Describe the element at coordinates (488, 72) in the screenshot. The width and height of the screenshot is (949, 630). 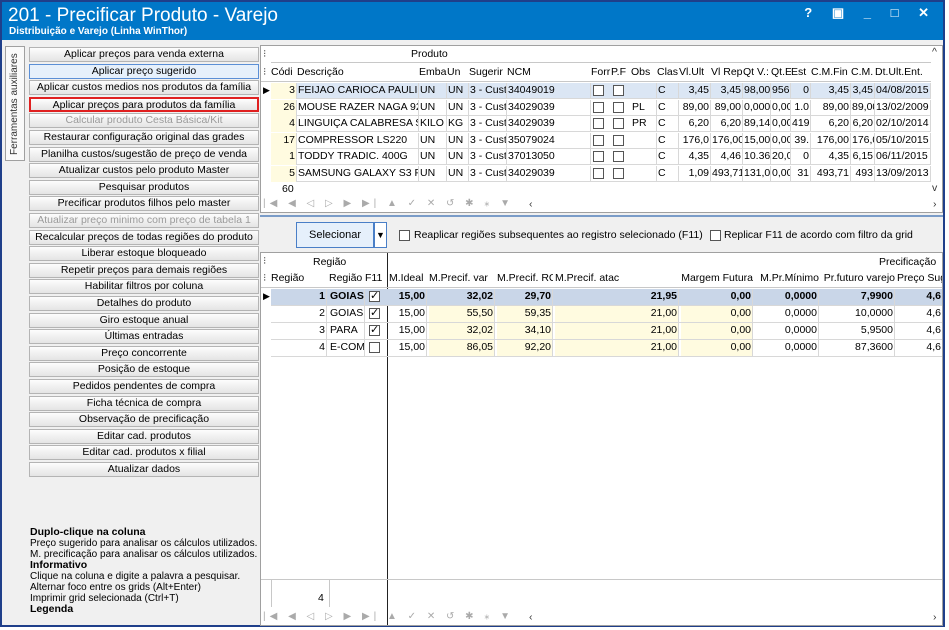
I see `column-header: Sugerir` at that location.